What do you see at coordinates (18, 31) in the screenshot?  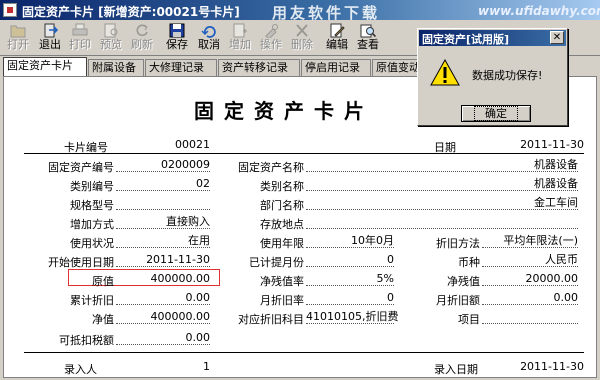 I see `folder-open-icon` at bounding box center [18, 31].